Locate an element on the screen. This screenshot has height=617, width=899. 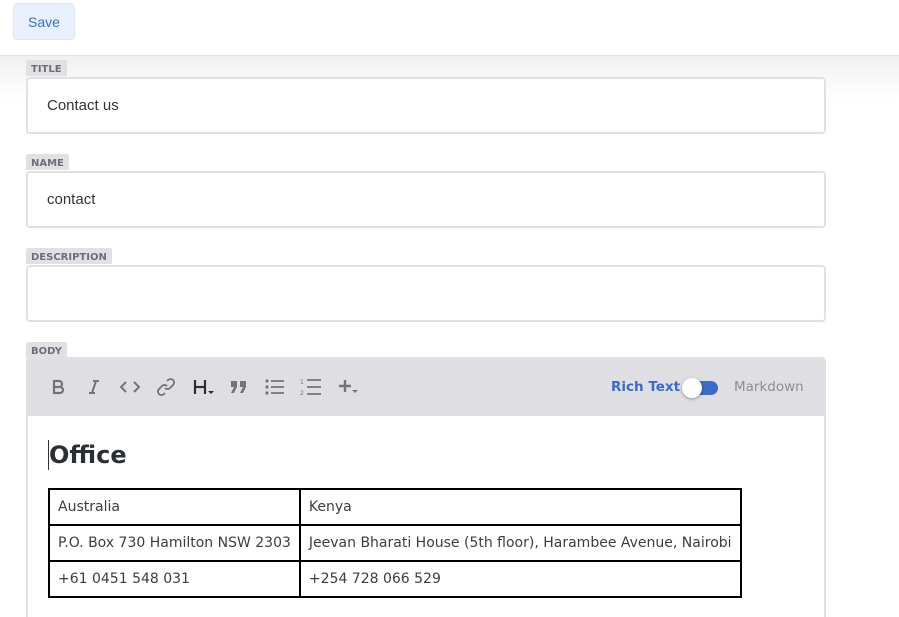
title-field: TITLE is located at coordinates (426, 96).